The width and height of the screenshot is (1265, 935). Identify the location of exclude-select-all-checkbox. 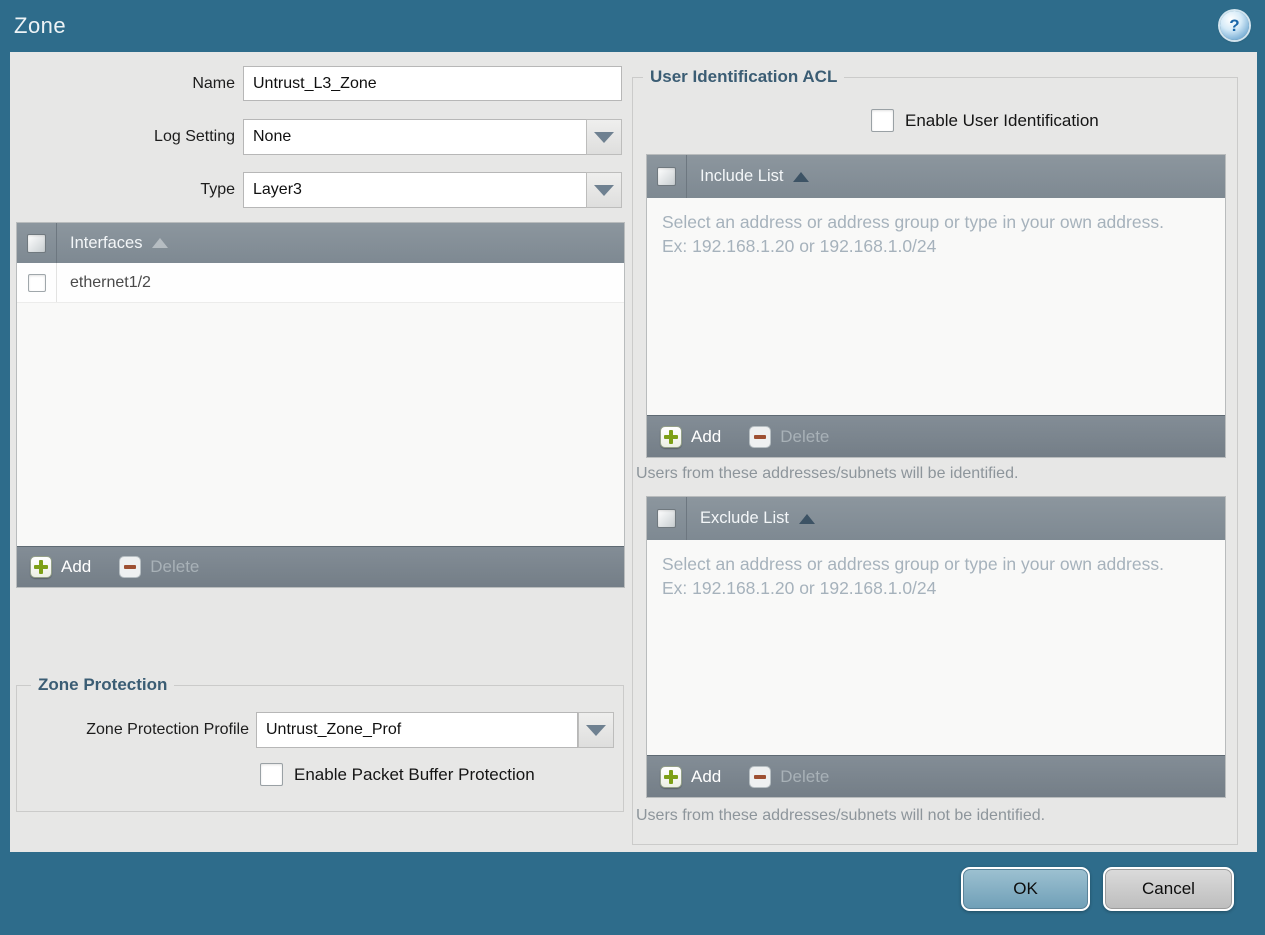
(666, 518).